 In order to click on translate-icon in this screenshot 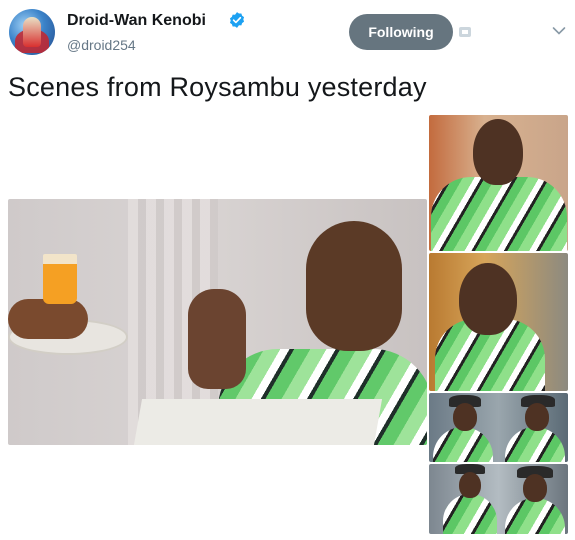, I will do `click(465, 32)`.